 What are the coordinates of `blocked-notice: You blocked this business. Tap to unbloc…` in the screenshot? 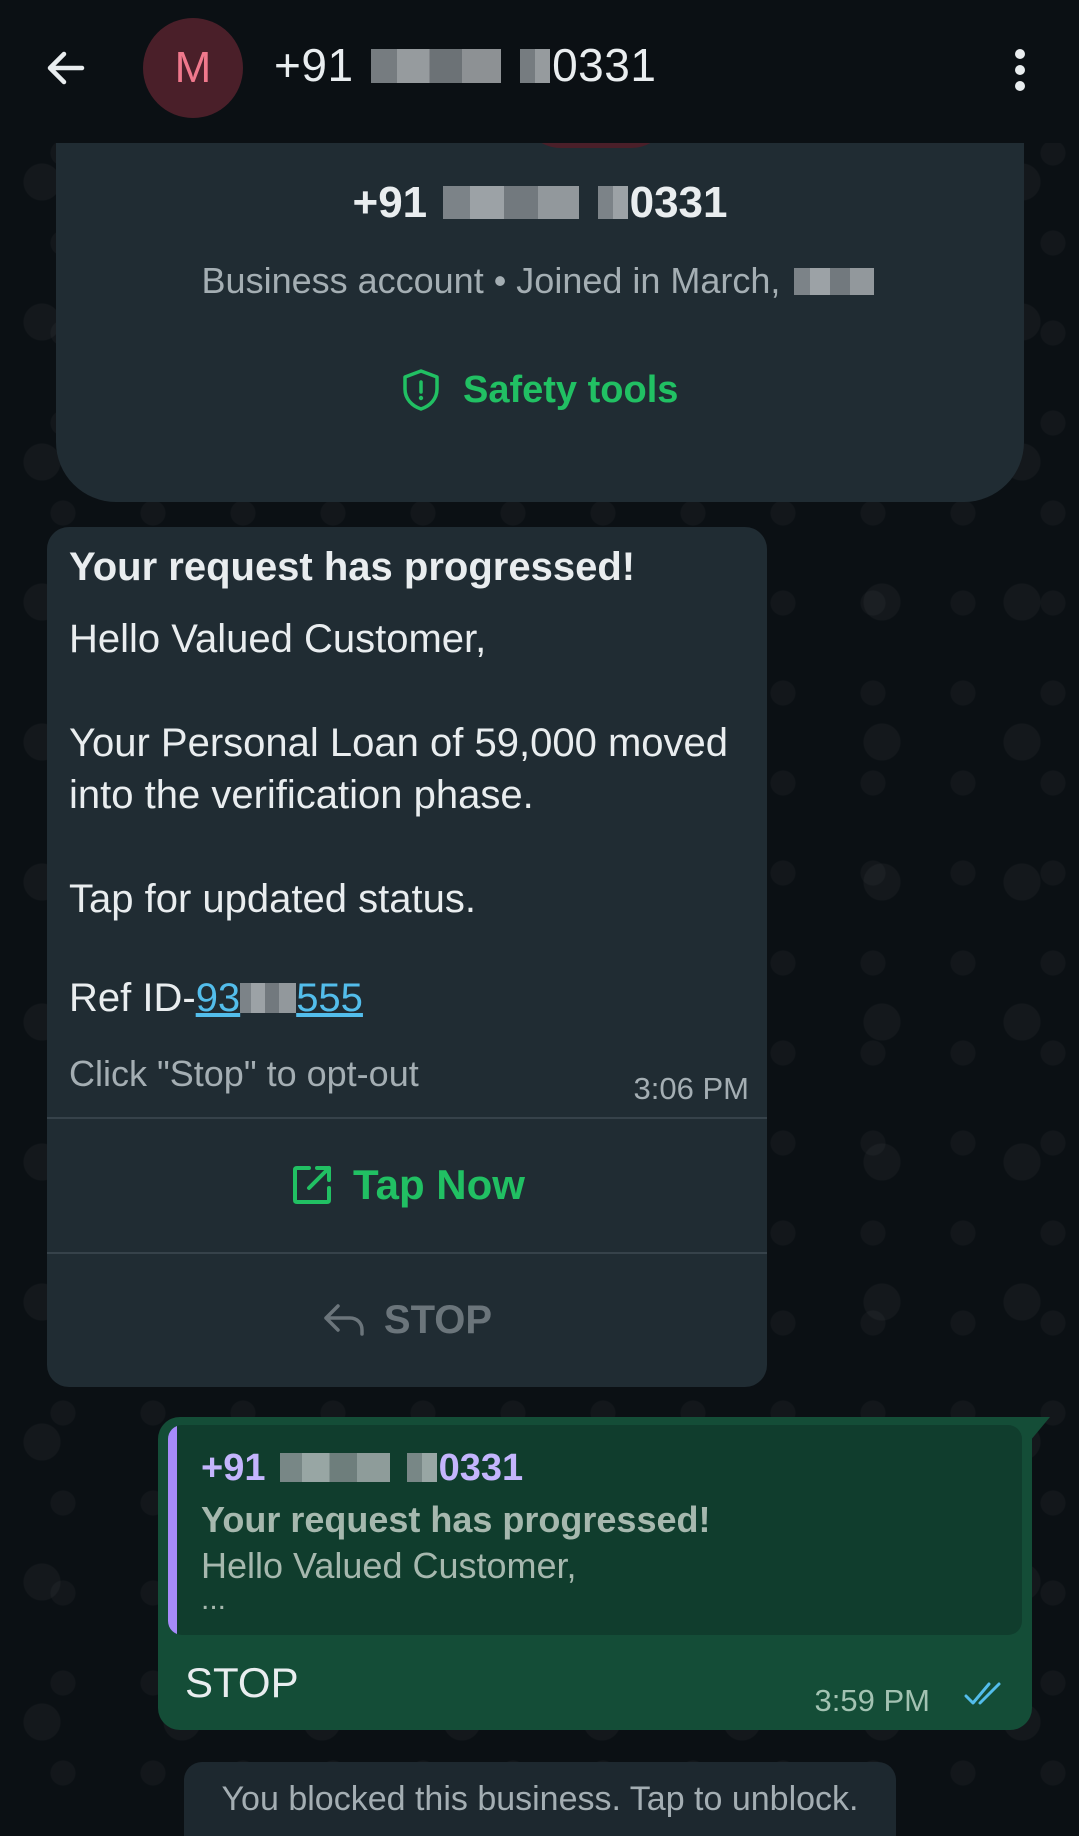 It's located at (540, 1799).